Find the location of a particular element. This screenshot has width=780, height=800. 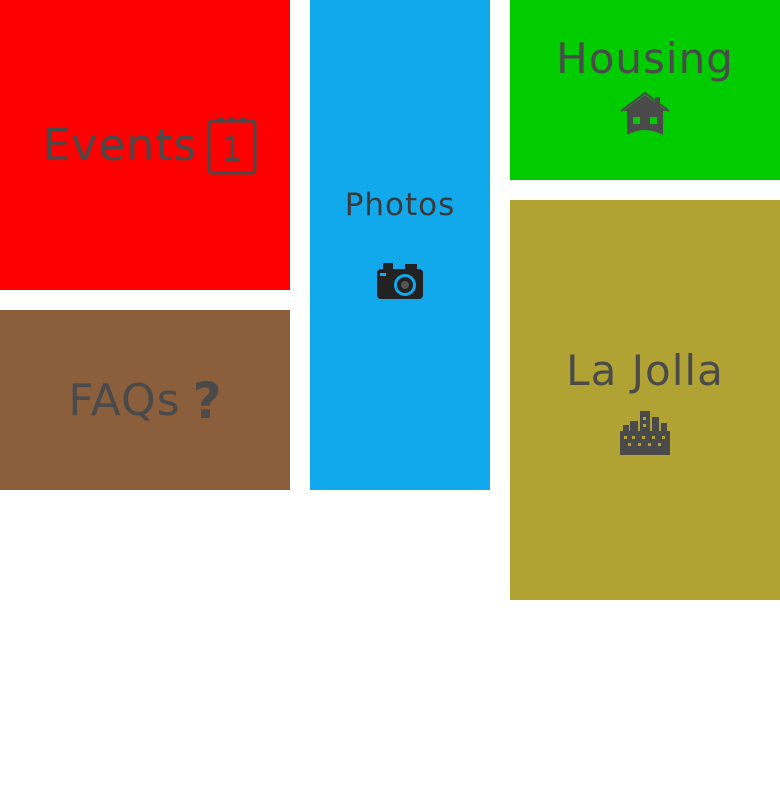

housing-label: Housing is located at coordinates (645, 58).